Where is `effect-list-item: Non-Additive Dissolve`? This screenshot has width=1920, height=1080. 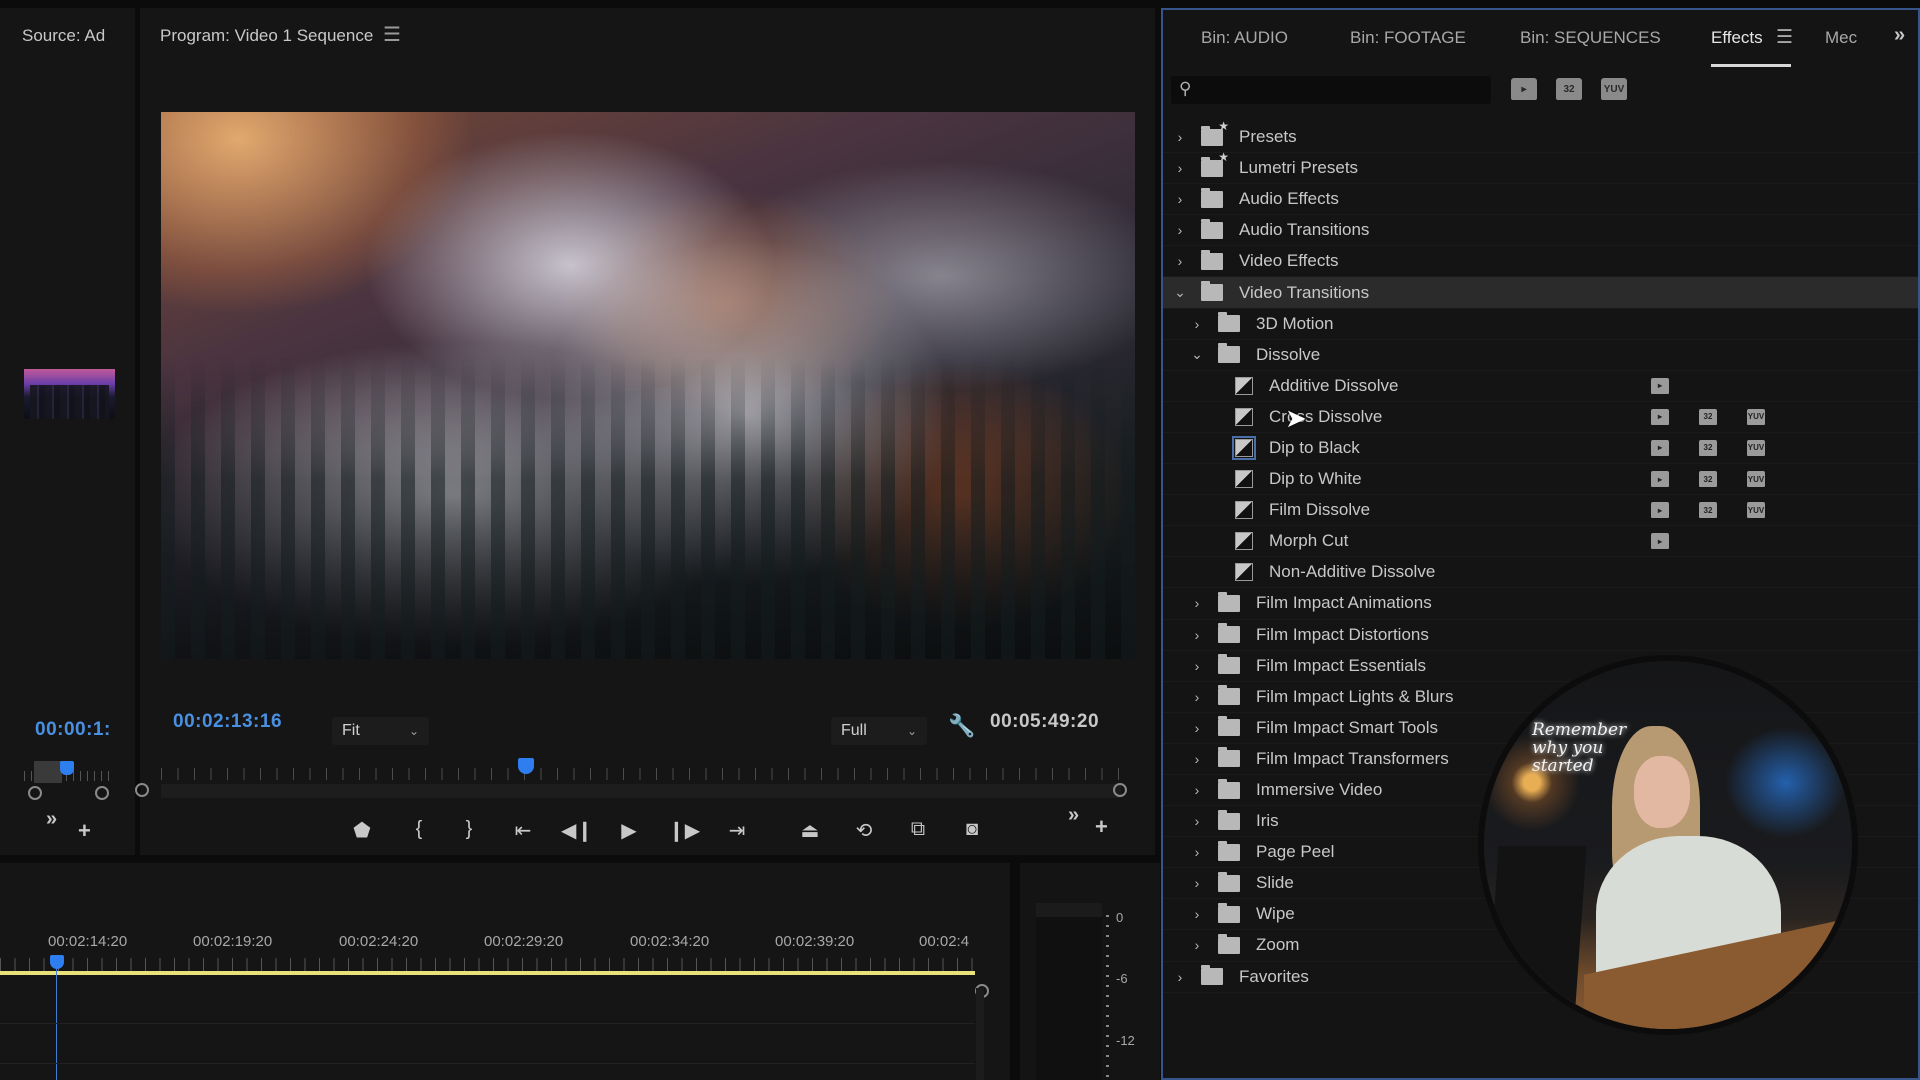
effect-list-item: Non-Additive Dissolve is located at coordinates (1540, 573).